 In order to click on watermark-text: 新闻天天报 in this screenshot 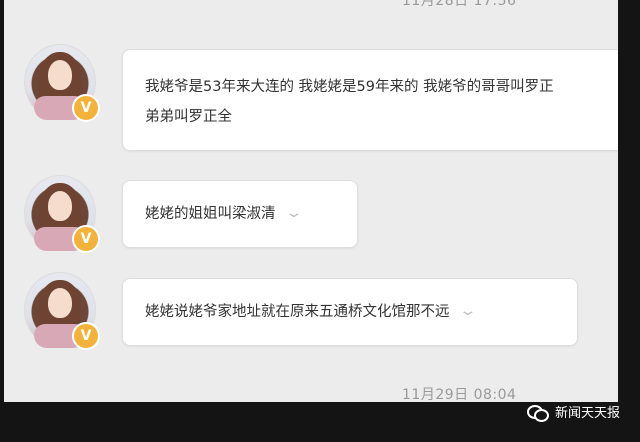, I will do `click(587, 413)`.